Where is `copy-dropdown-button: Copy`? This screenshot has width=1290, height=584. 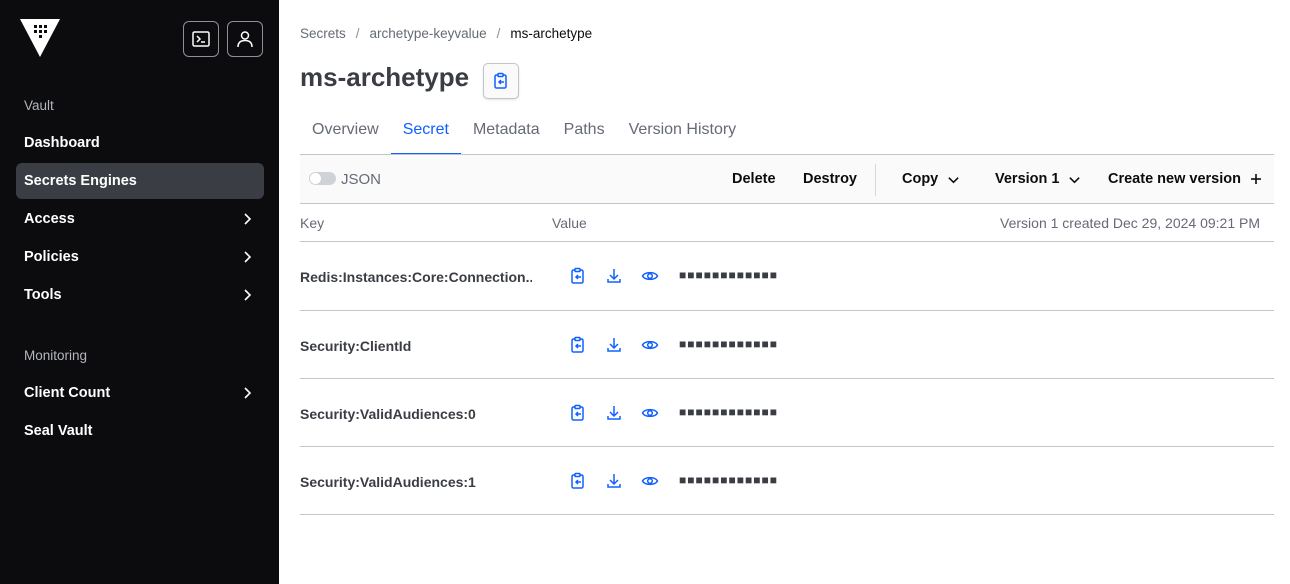 copy-dropdown-button: Copy is located at coordinates (931, 179).